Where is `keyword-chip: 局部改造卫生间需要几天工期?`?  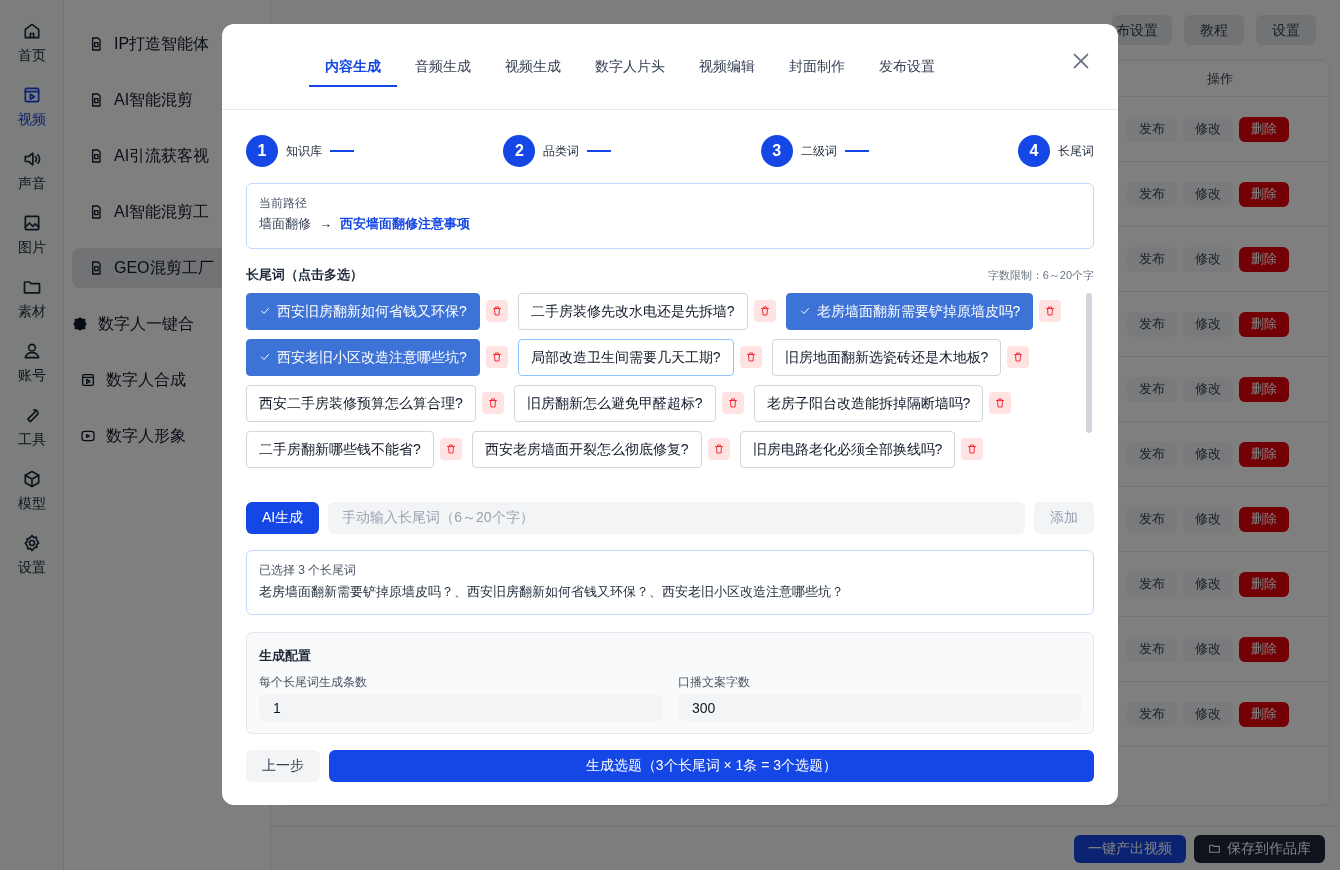
keyword-chip: 局部改造卫生间需要几天工期? is located at coordinates (625, 357).